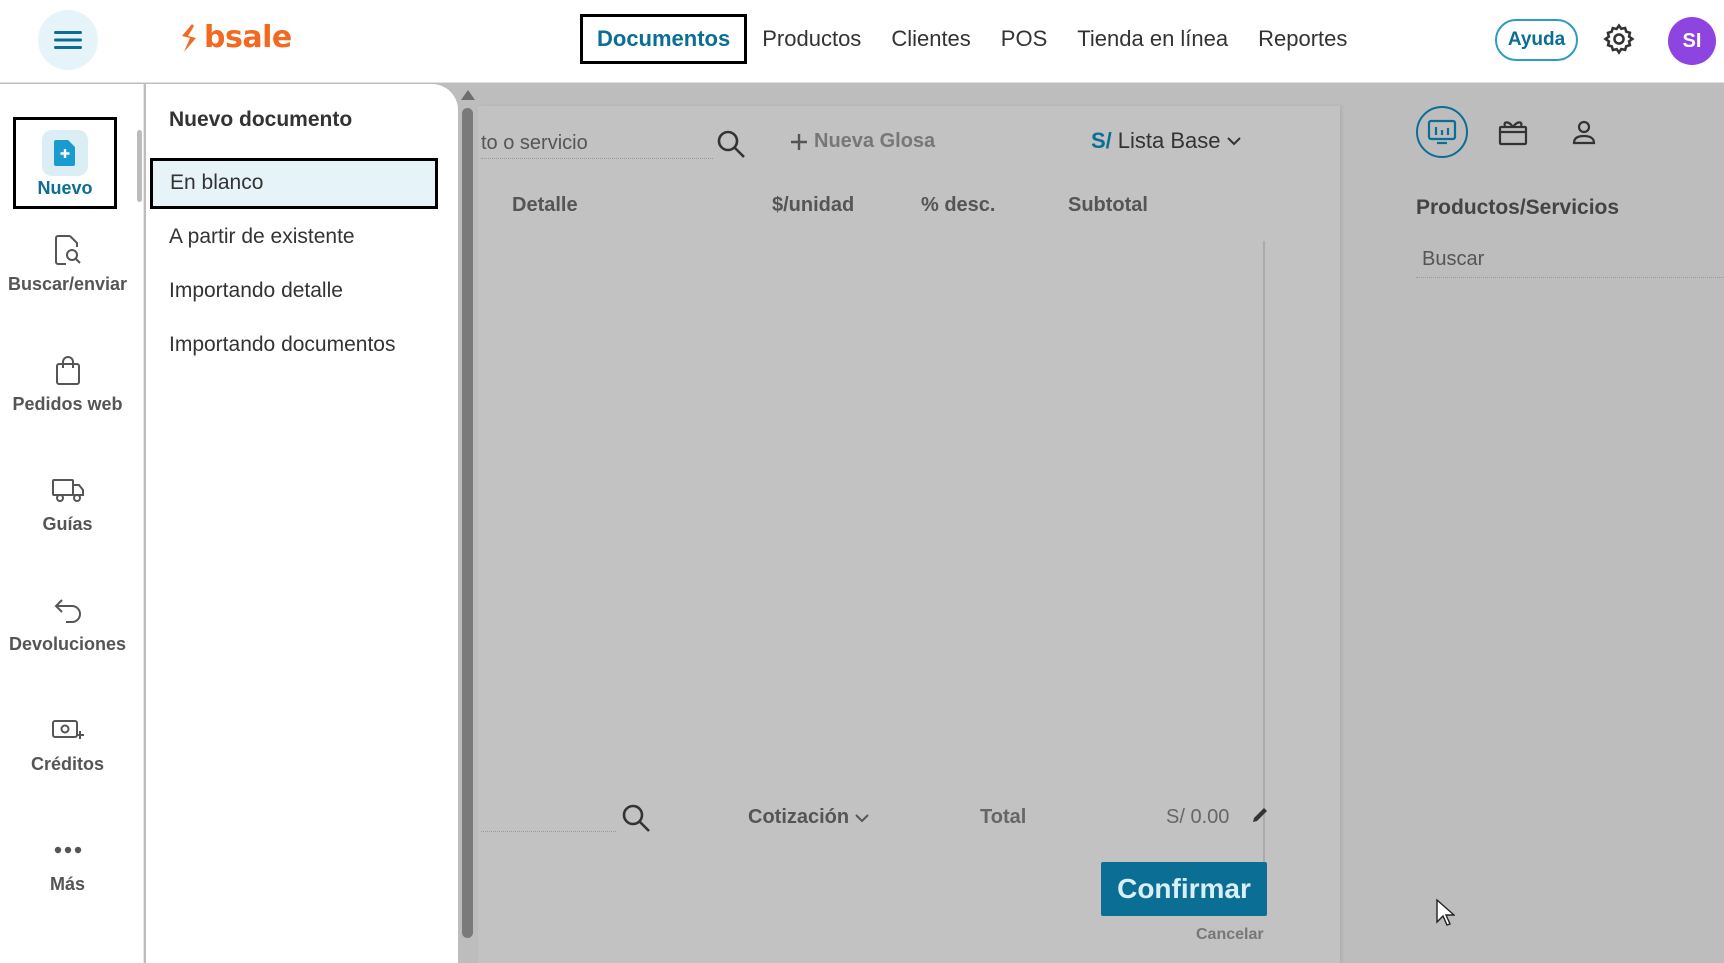 The height and width of the screenshot is (963, 1724). I want to click on total-value: S/ 0.00, so click(1198, 817).